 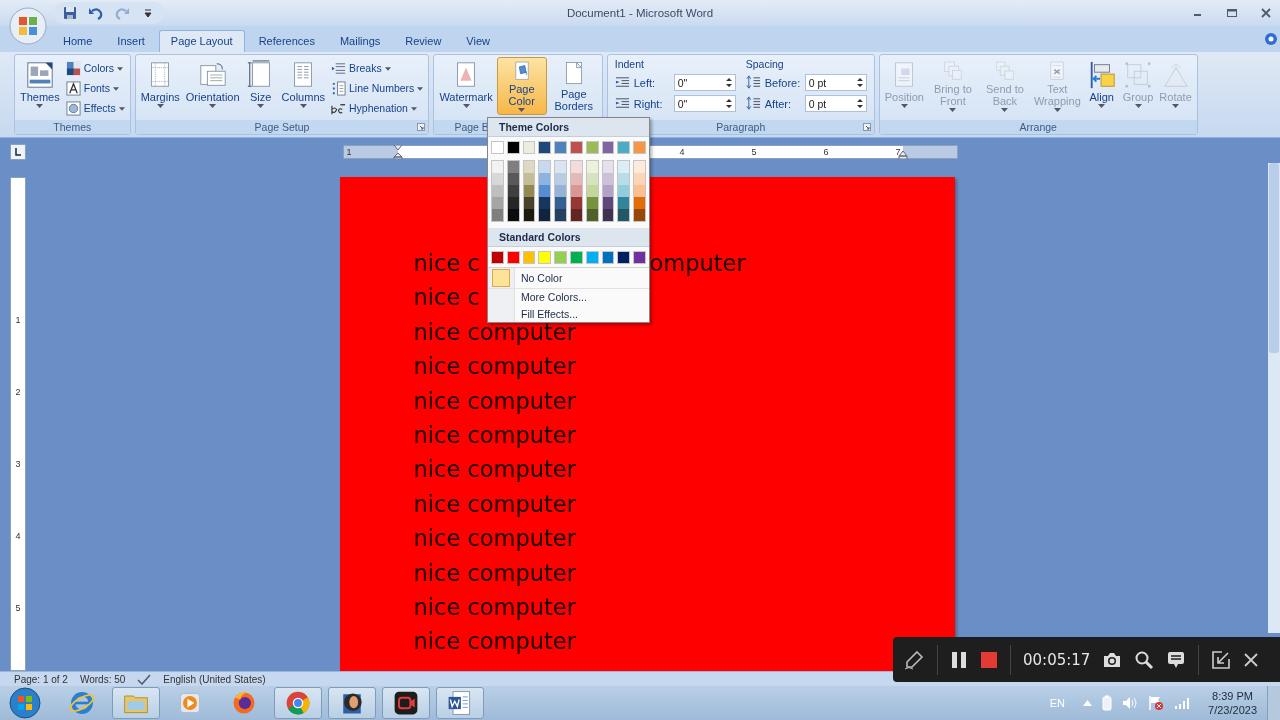 What do you see at coordinates (398, 152) in the screenshot?
I see `indent-marker-icon` at bounding box center [398, 152].